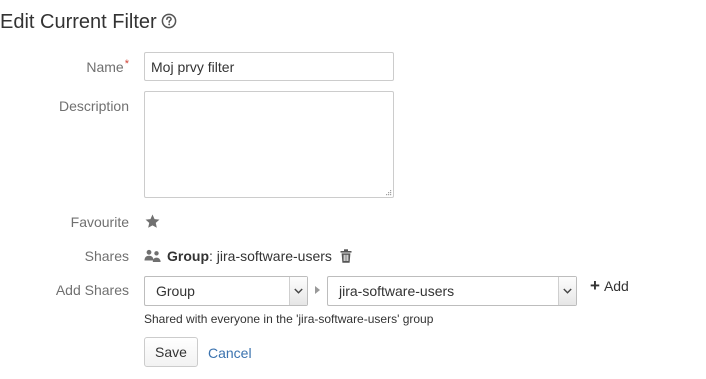  Describe the element at coordinates (230, 353) in the screenshot. I see `cancel-link: Cancel` at that location.